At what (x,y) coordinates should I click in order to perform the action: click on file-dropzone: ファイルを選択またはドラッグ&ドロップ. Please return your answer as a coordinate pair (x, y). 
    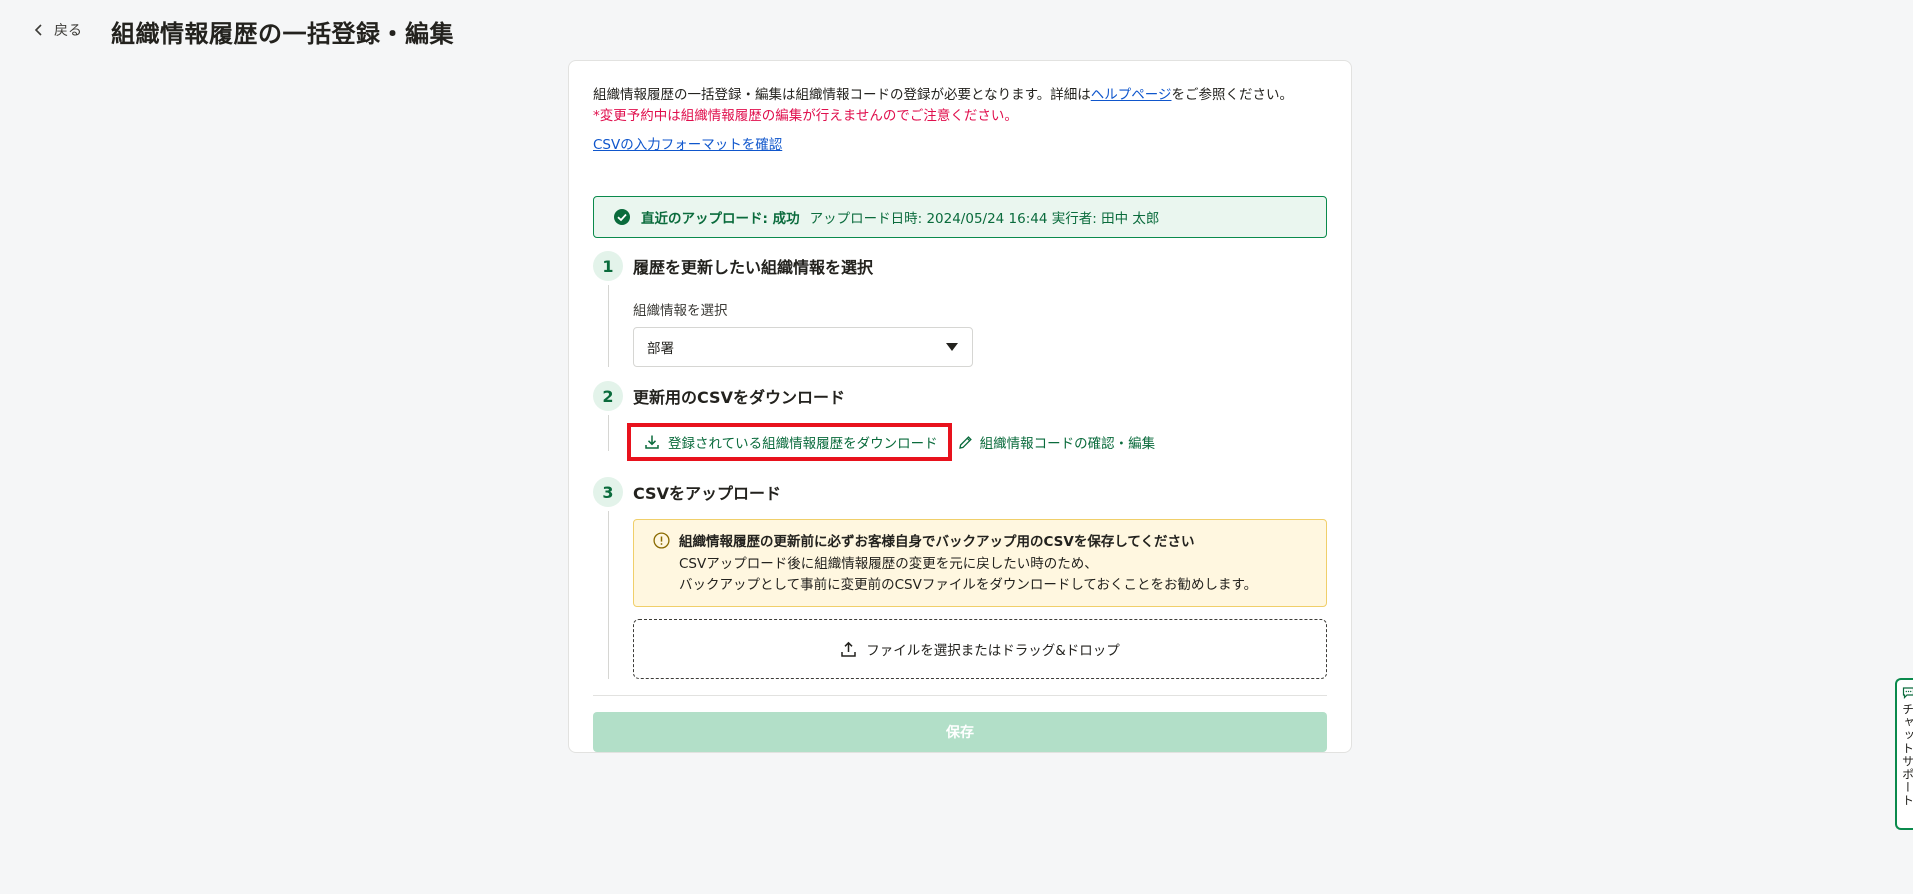
    Looking at the image, I should click on (980, 649).